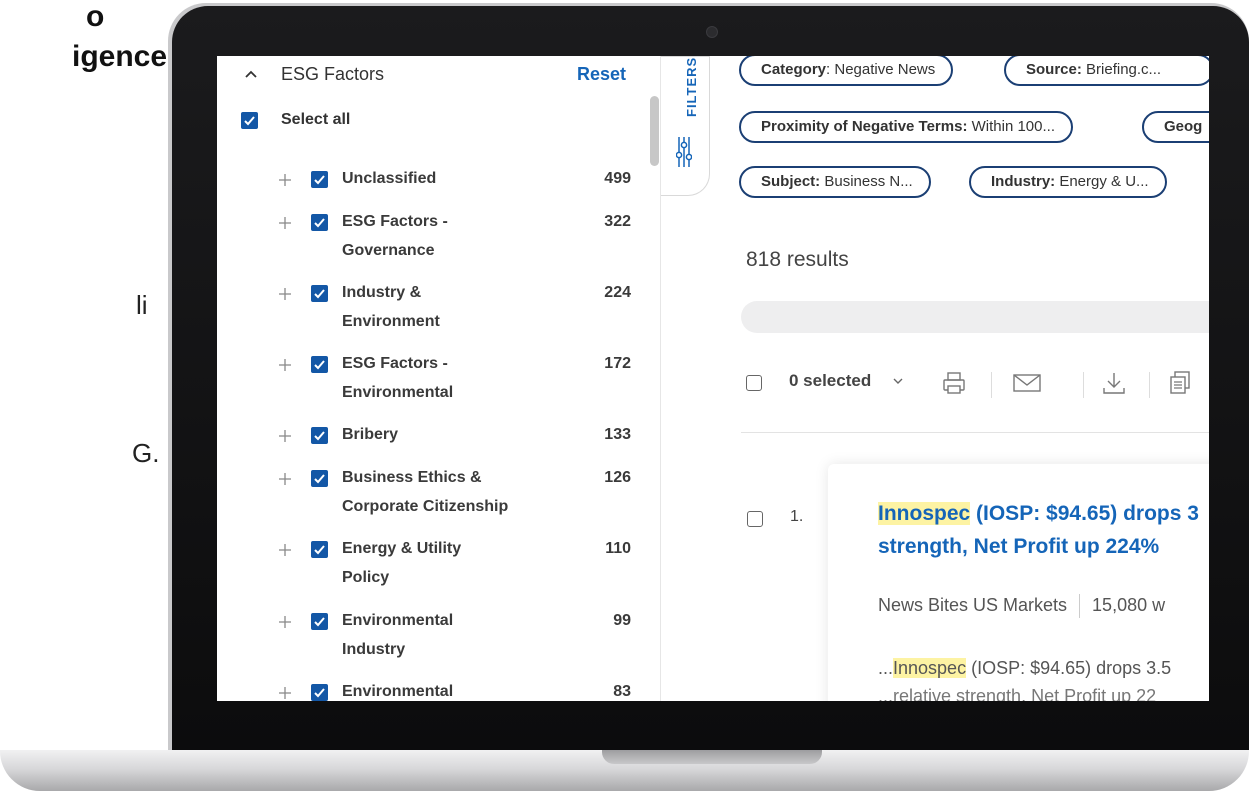 The image size is (1249, 791). I want to click on facet-count: 172, so click(617, 363).